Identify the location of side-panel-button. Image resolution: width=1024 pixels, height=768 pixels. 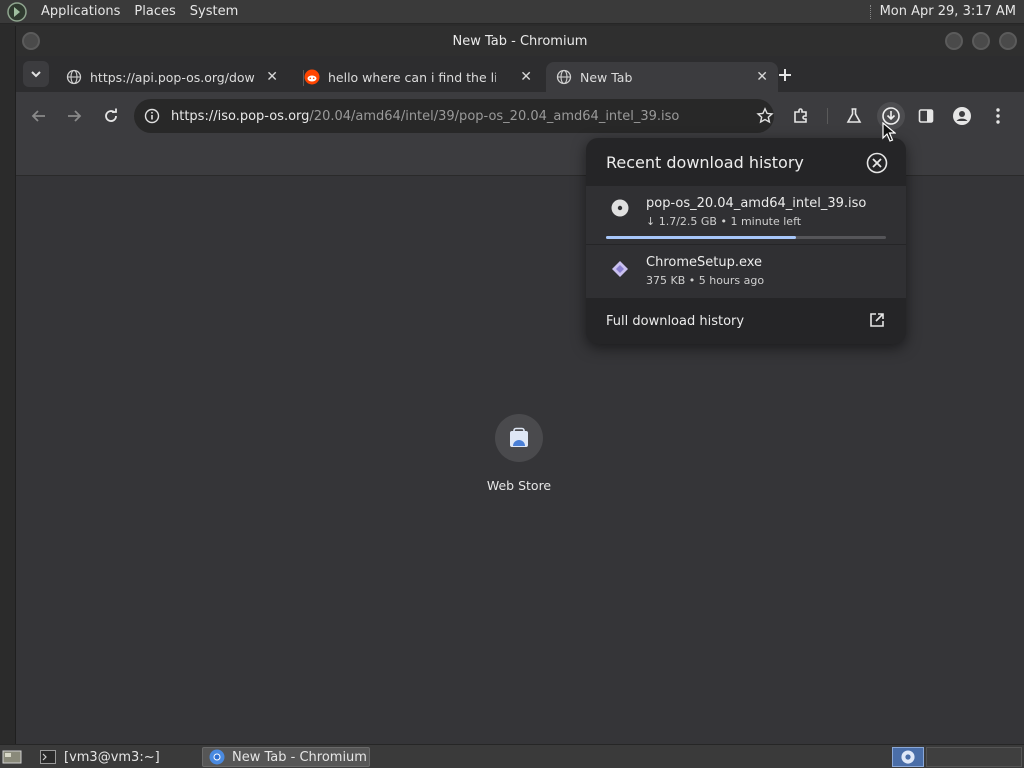
(926, 116).